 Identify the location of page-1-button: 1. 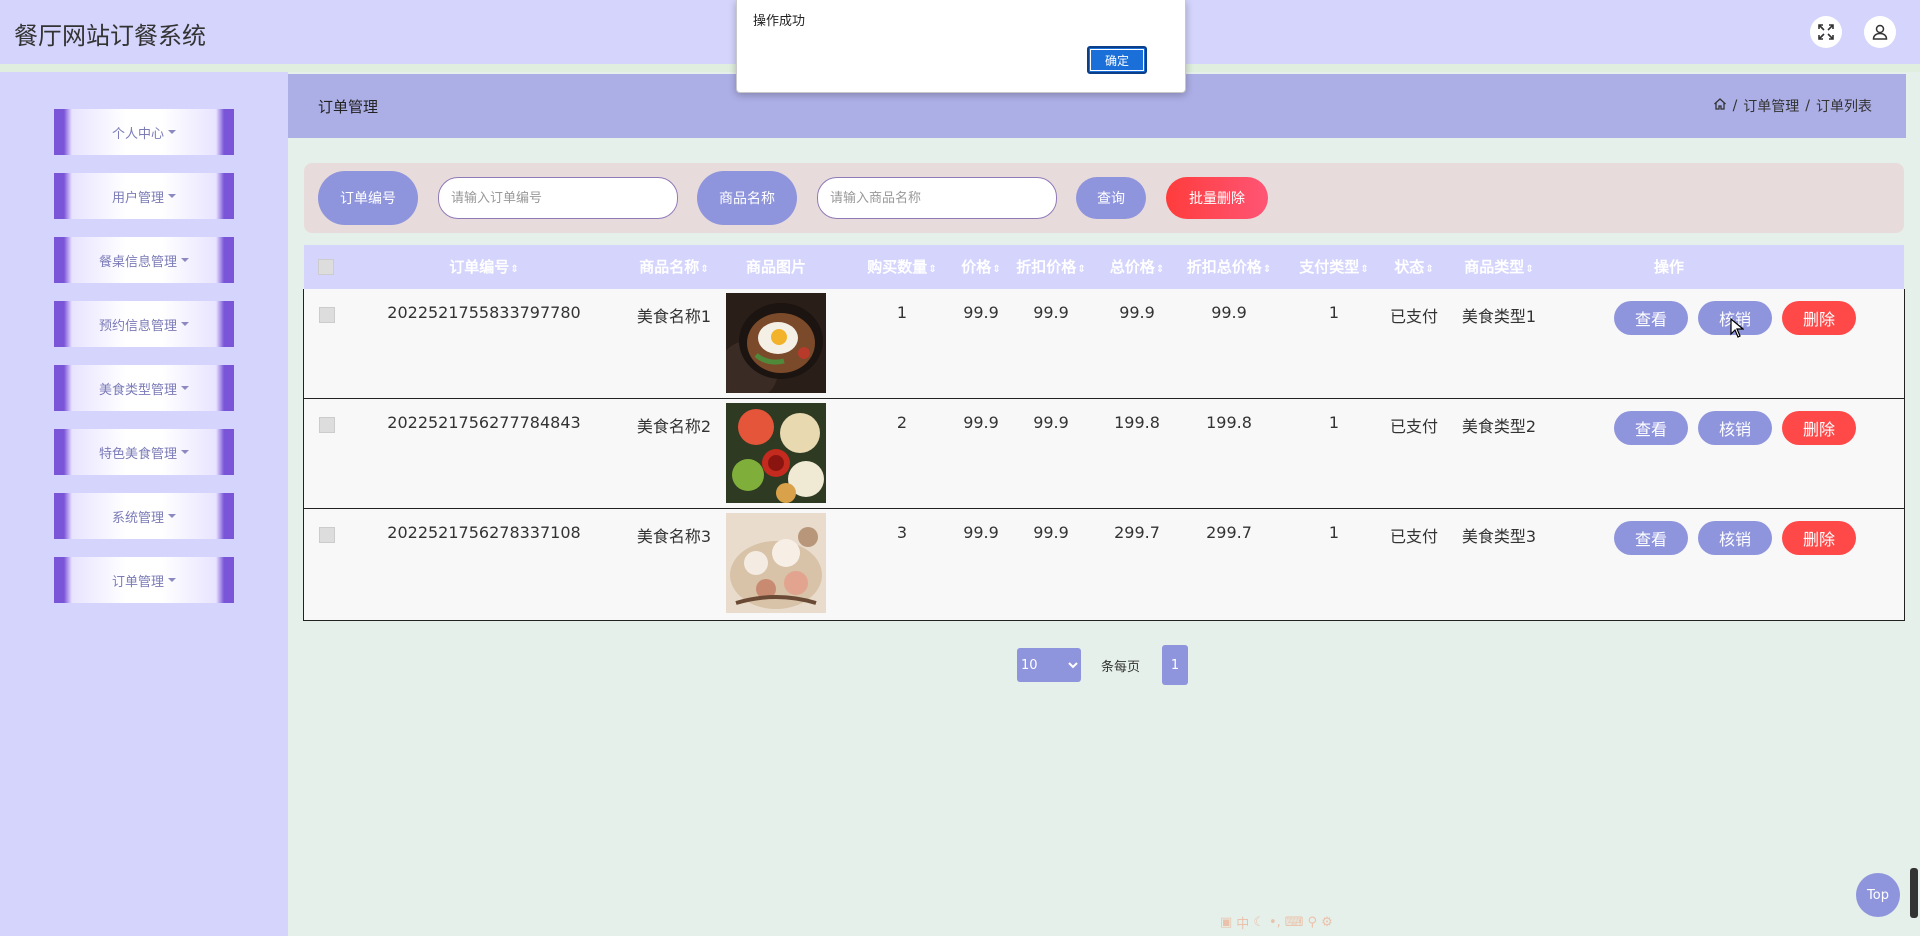
(1175, 665).